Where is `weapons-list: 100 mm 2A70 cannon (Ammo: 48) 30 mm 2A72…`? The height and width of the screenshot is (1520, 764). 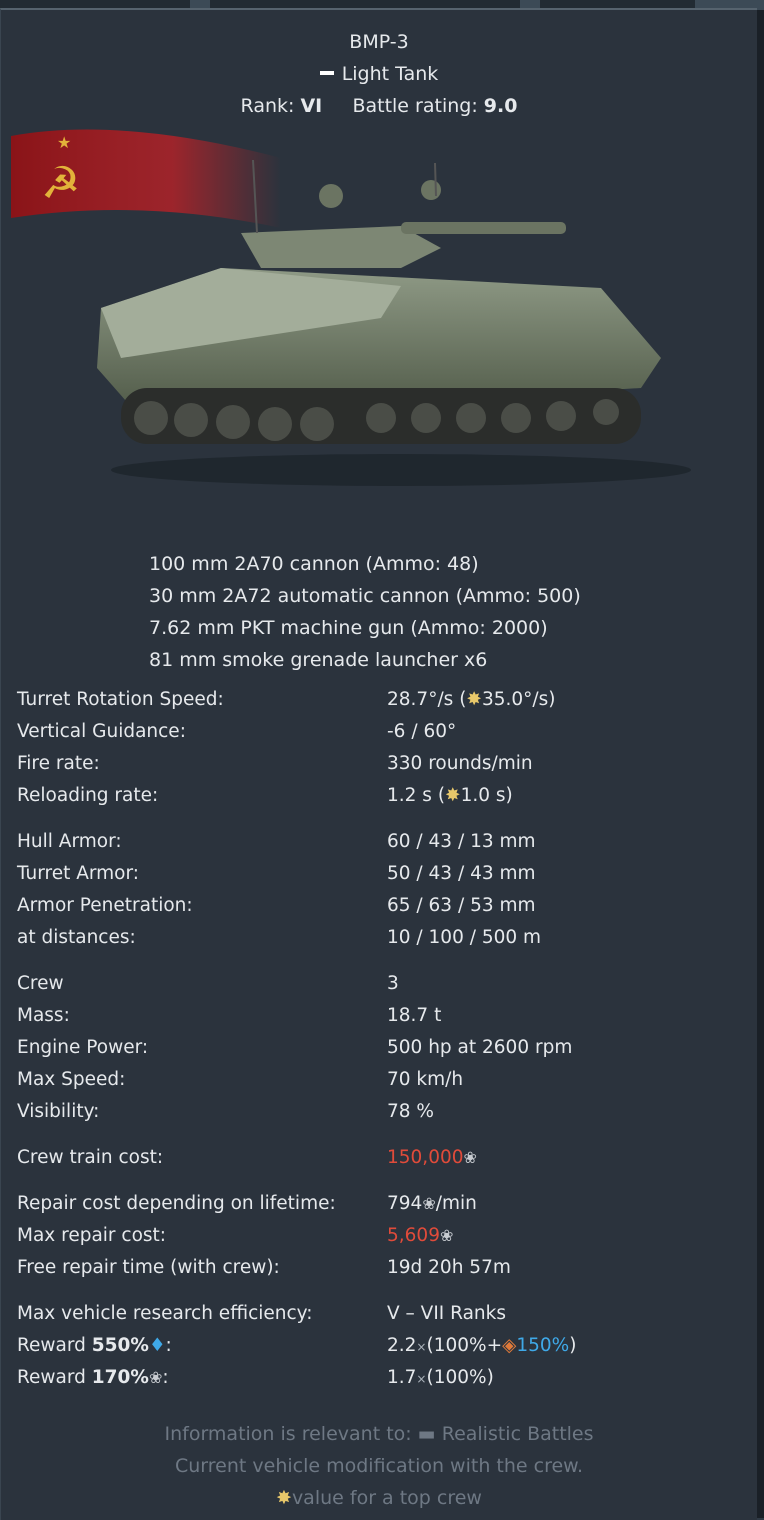
weapons-list: 100 mm 2A70 cannon (Ammo: 48) 30 mm 2A72… is located at coordinates (365, 612).